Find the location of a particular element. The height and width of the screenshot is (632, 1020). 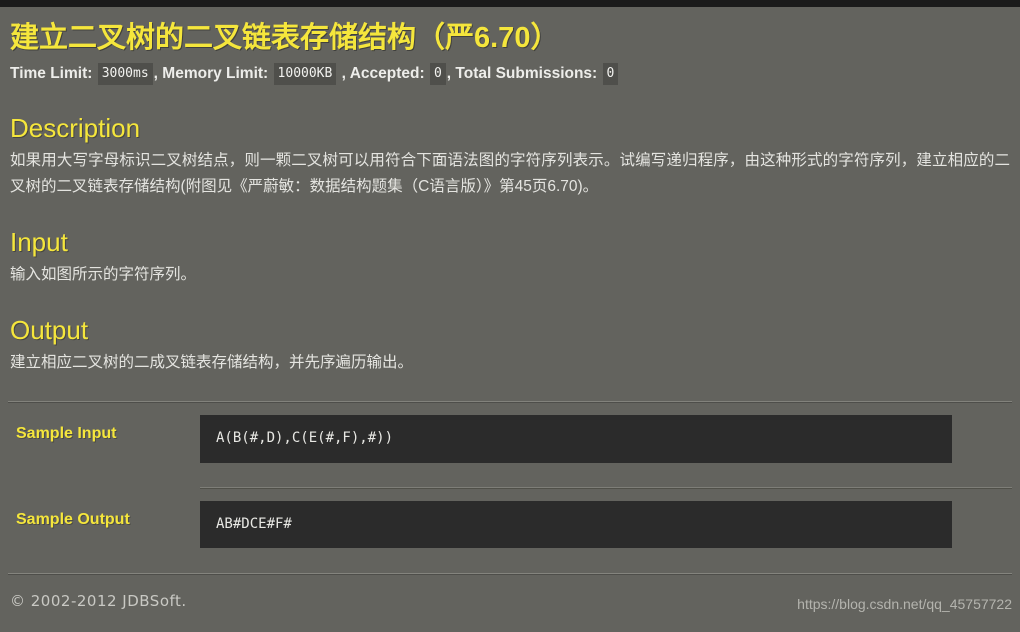

page-title: 建立二叉树的二叉链表存储结构（严6.70） is located at coordinates (285, 38).